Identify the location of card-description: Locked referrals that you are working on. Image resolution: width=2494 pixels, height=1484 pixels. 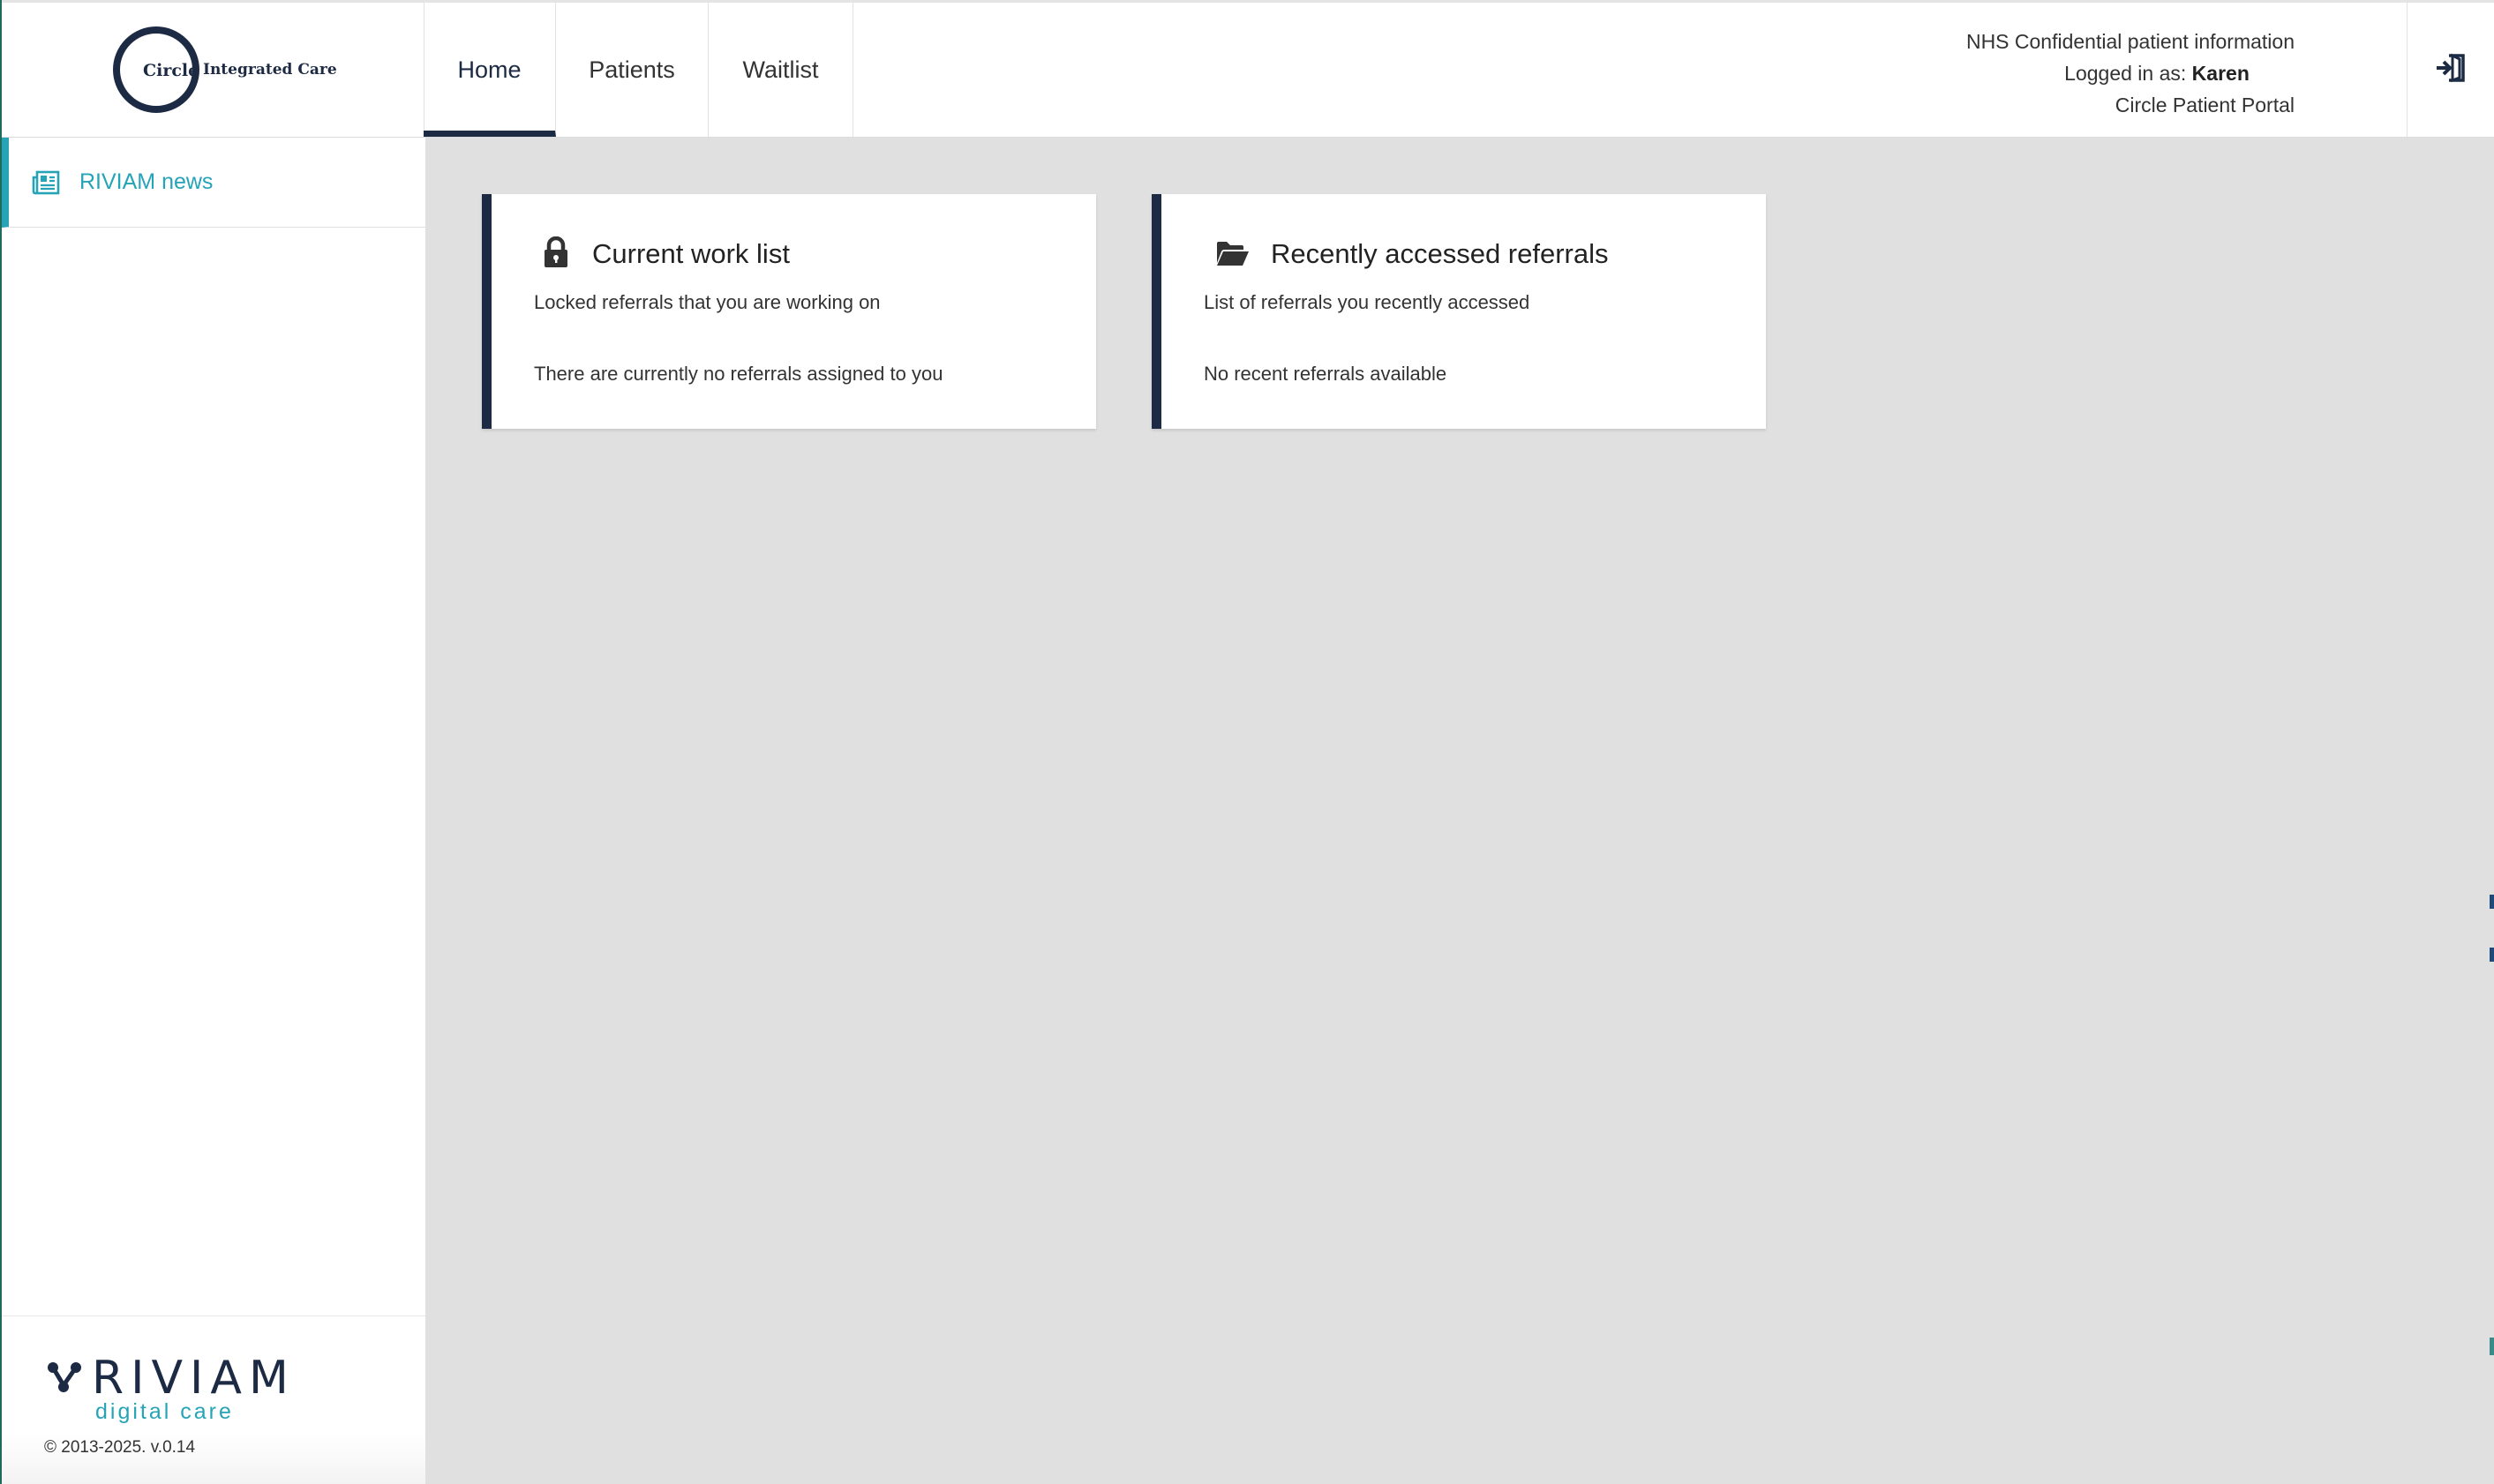
(707, 302).